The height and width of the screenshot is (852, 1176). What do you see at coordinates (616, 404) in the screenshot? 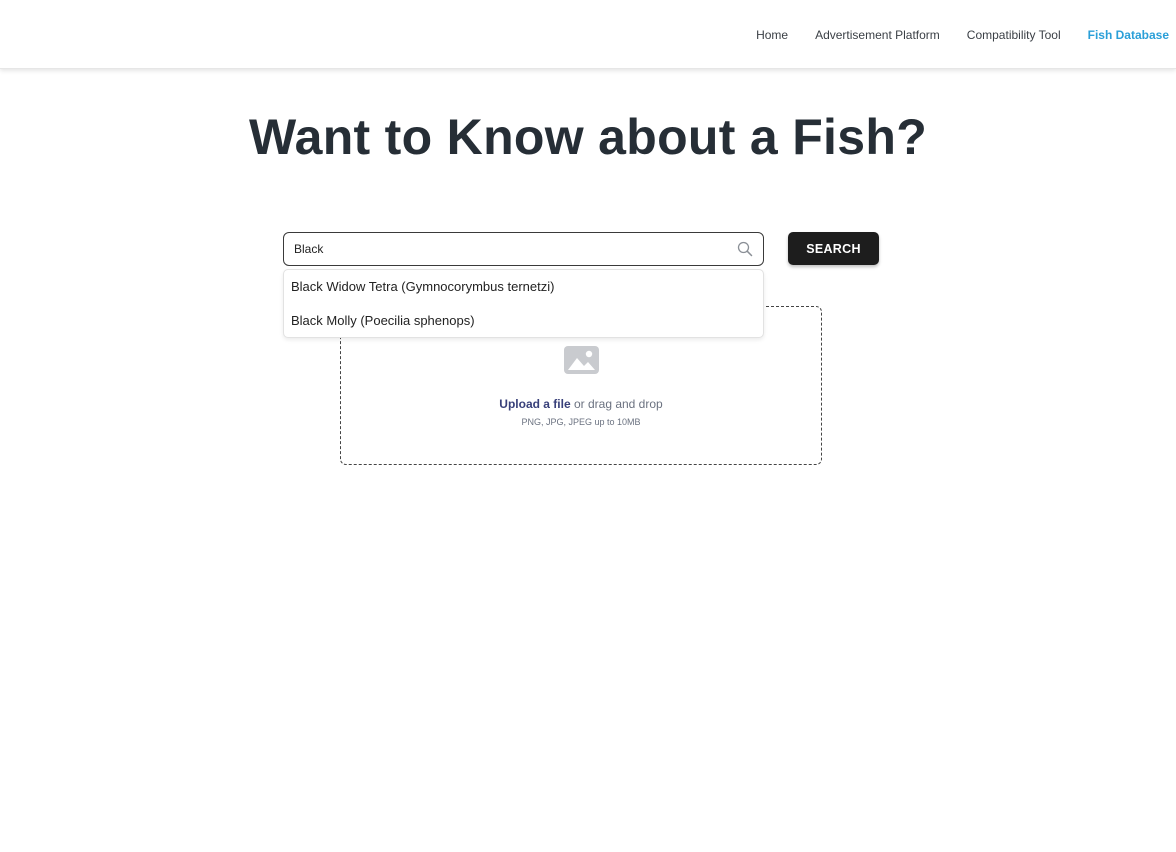
I see `upload-drag-text: or drag and drop` at bounding box center [616, 404].